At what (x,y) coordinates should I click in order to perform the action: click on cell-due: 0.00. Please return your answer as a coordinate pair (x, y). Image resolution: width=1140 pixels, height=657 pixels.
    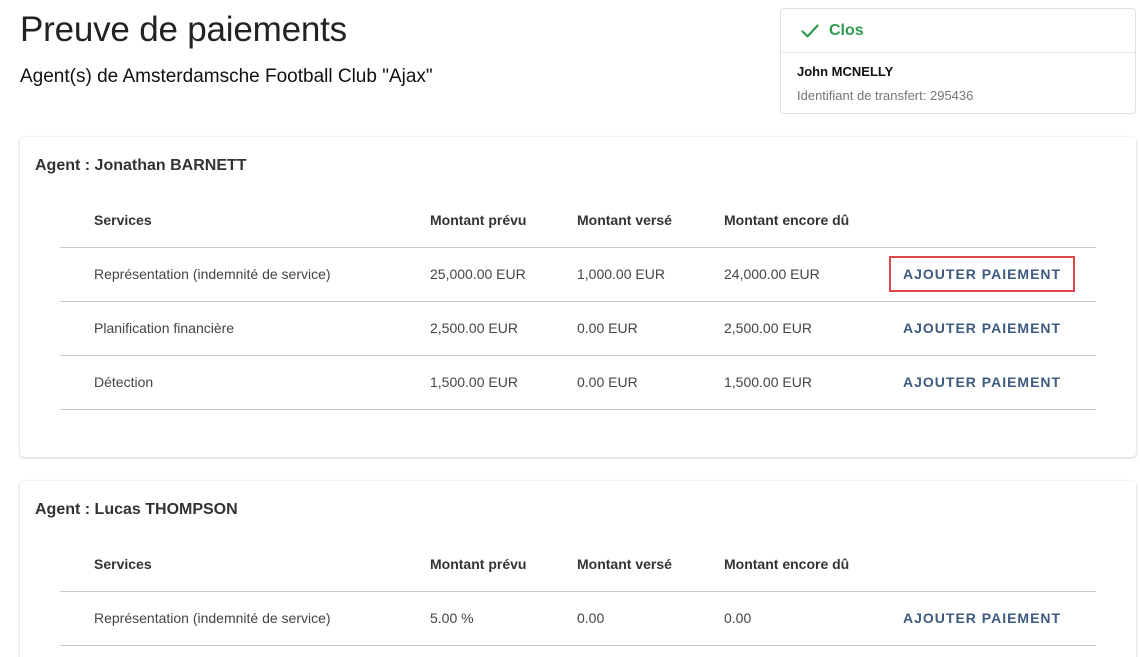
    Looking at the image, I should click on (807, 618).